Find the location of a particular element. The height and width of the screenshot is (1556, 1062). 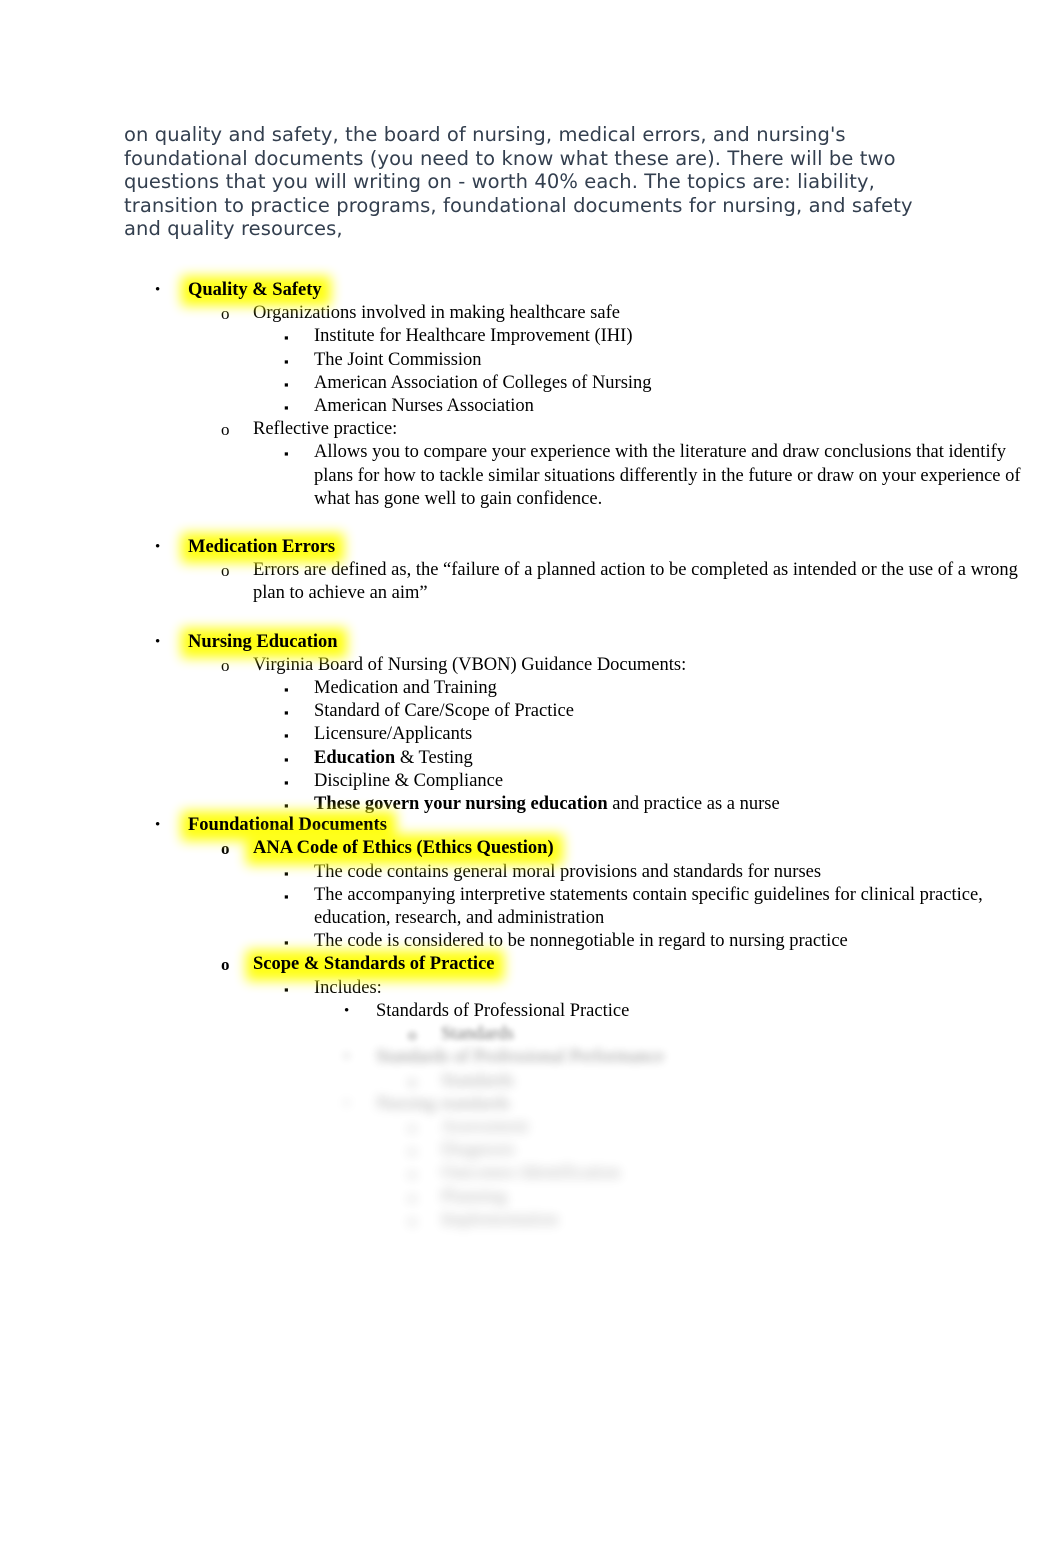

heading-nursing-education: Nursing Education is located at coordinates (263, 642).